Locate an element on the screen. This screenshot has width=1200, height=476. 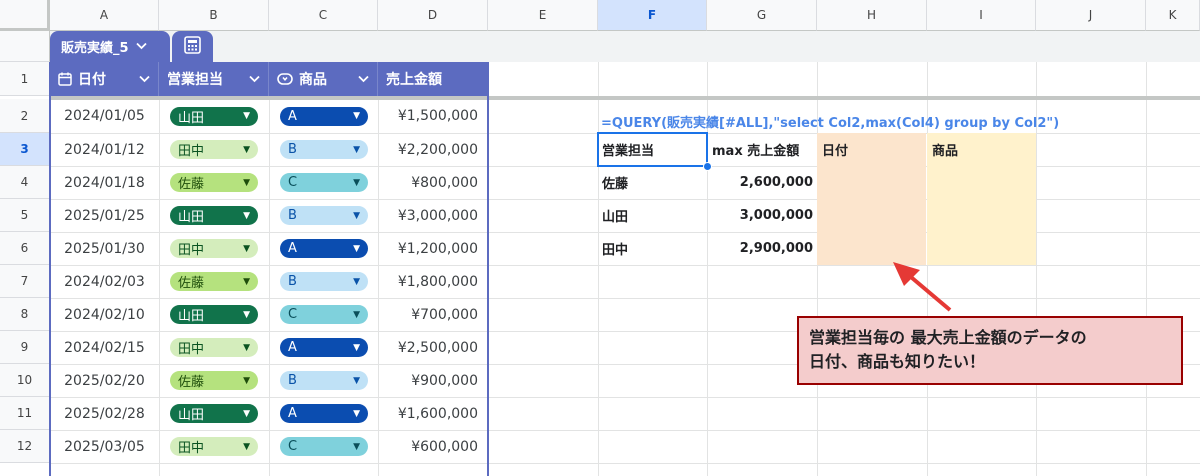
table-header-rep: 営業担当 is located at coordinates (214, 79).